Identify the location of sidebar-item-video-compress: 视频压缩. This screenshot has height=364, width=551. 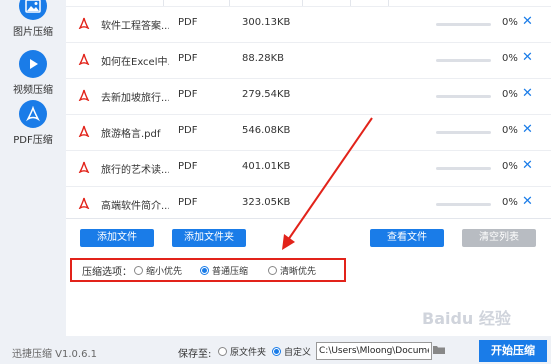
(33, 73).